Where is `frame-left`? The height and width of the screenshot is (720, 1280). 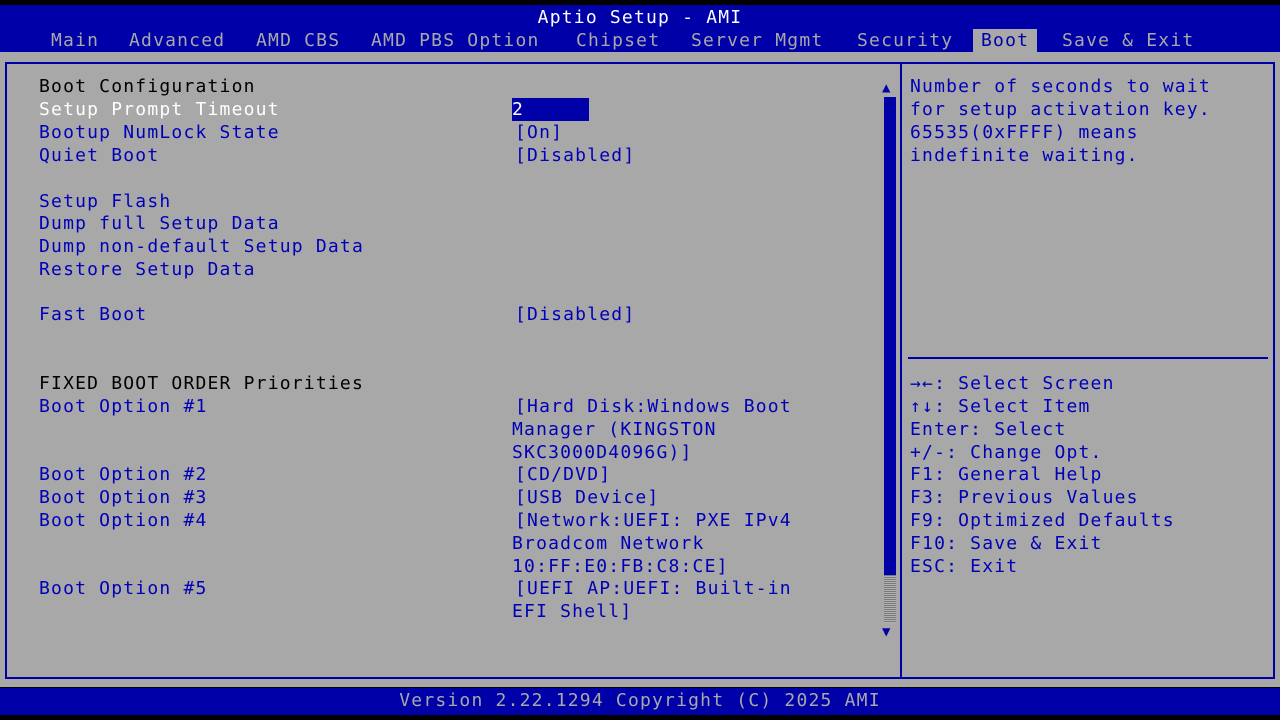 frame-left is located at coordinates (6, 370).